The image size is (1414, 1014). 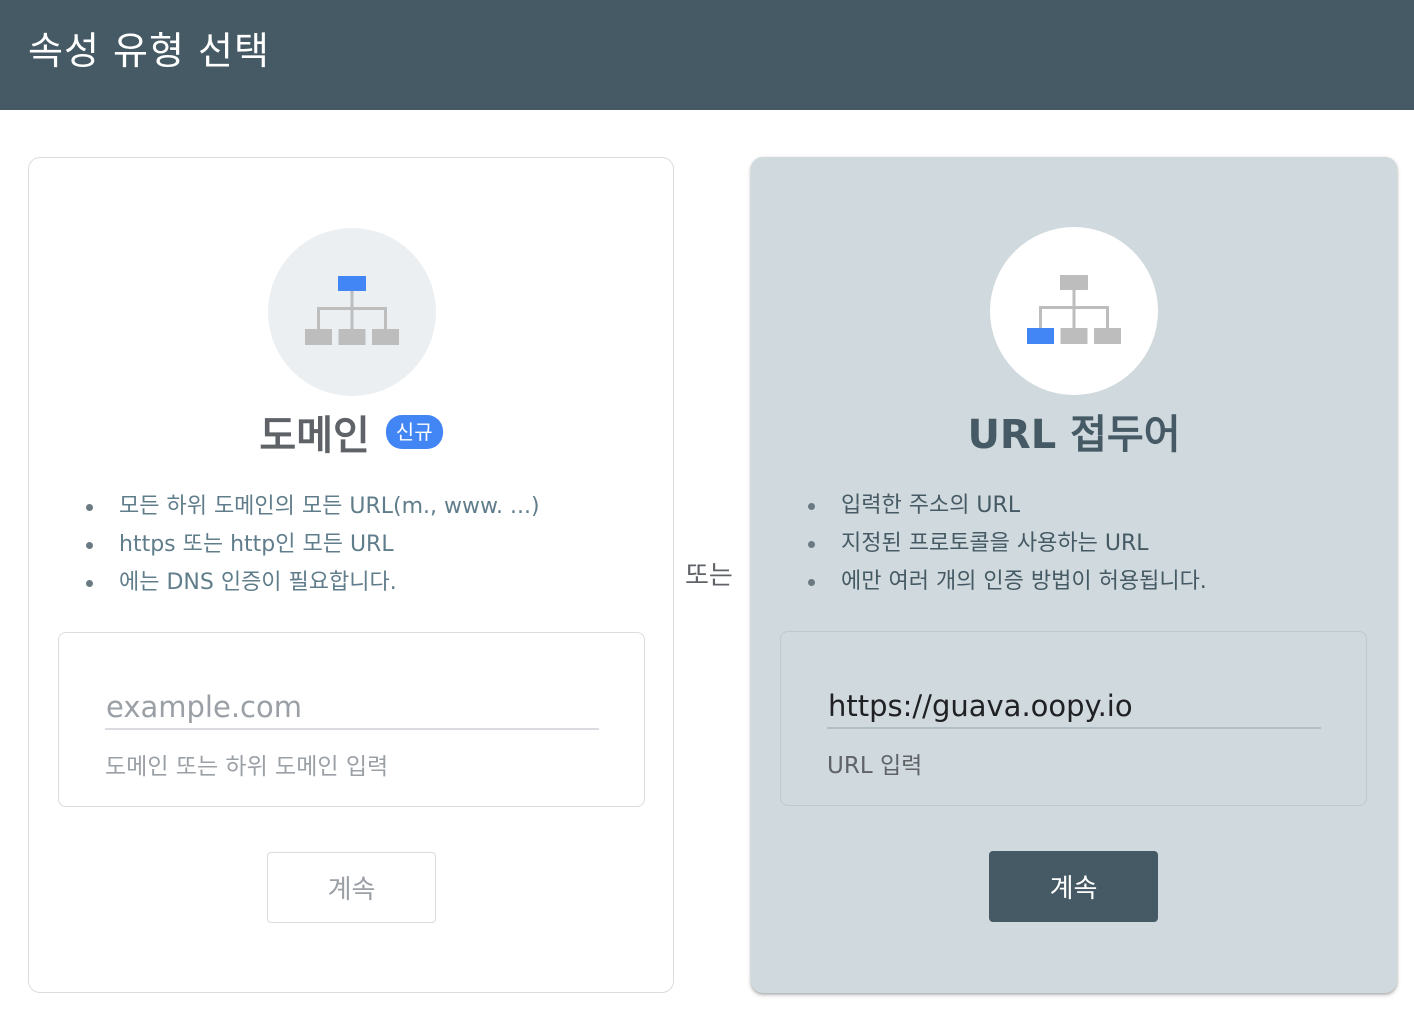 I want to click on url-input, so click(x=1074, y=706).